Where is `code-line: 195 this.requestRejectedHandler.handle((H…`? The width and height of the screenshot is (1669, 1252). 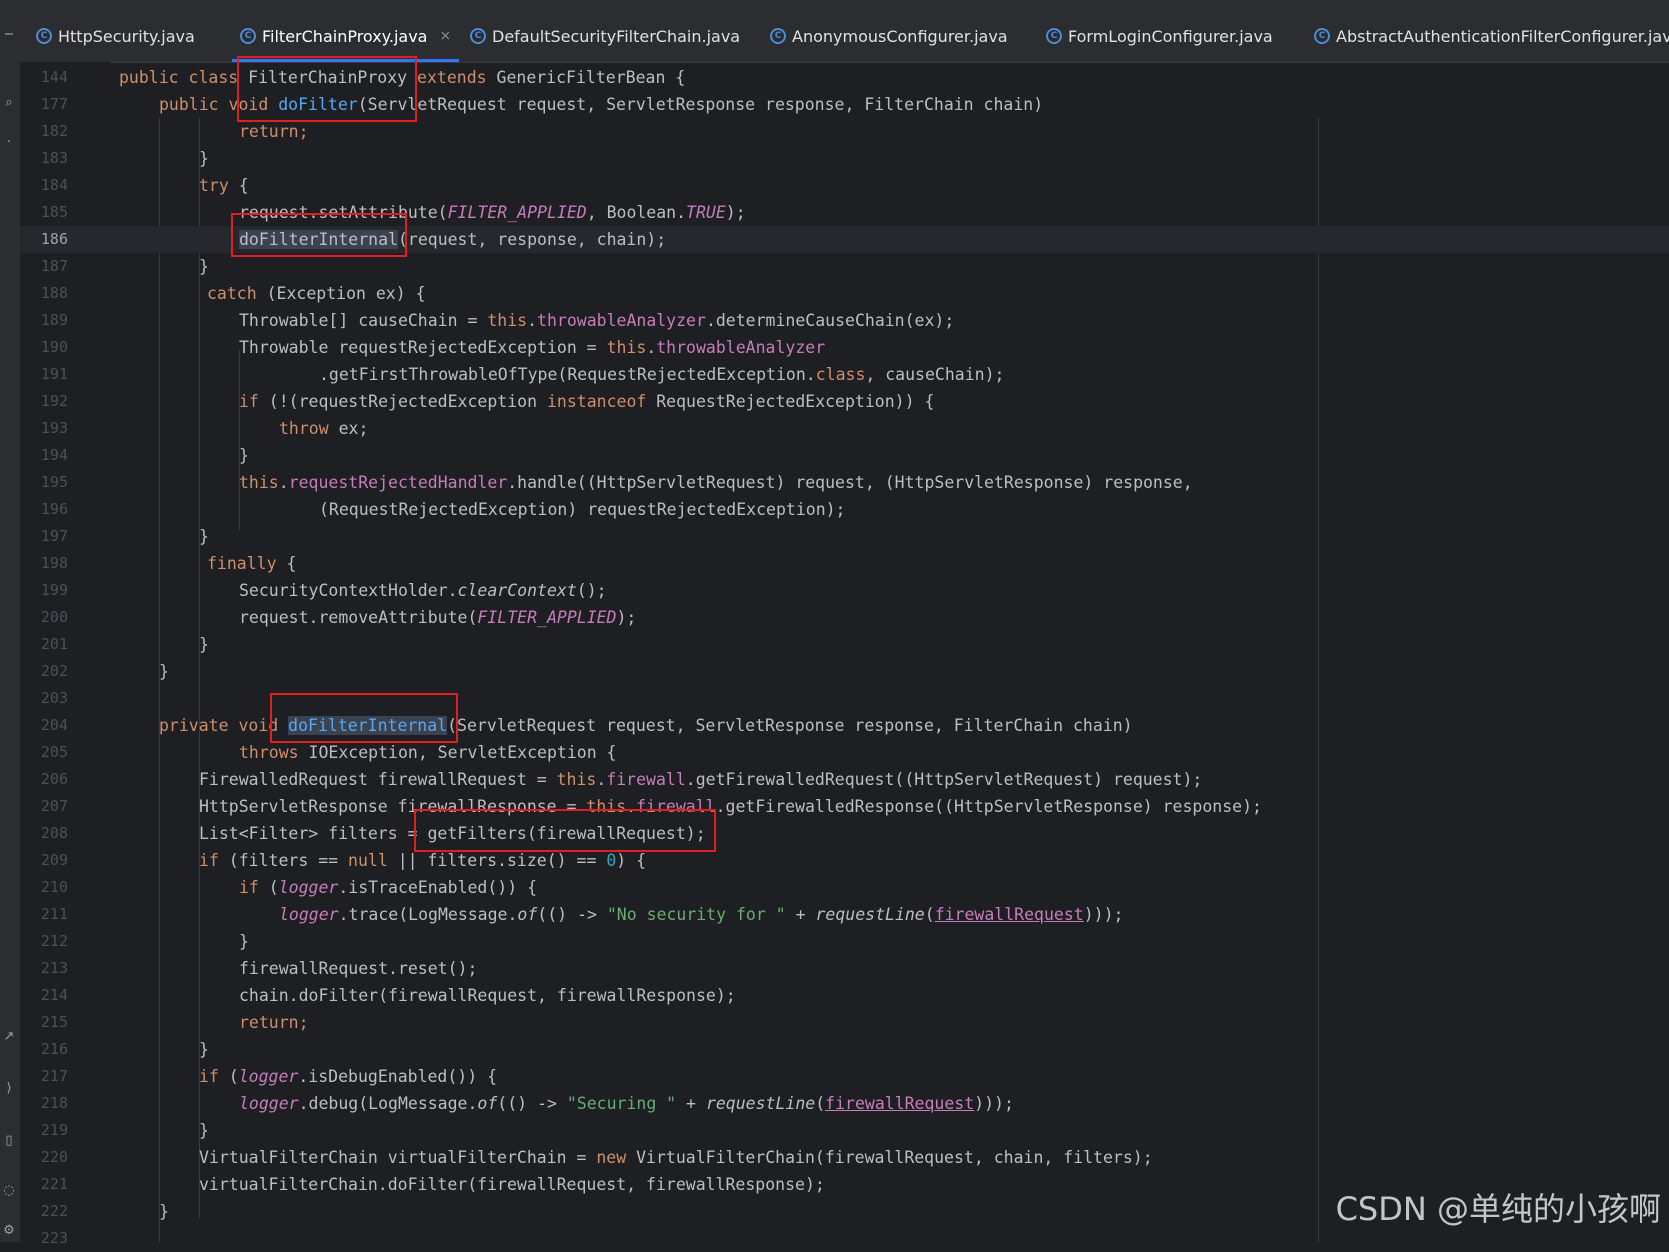 code-line: 195 this.requestRejectedHandler.handle((H… is located at coordinates (616, 482).